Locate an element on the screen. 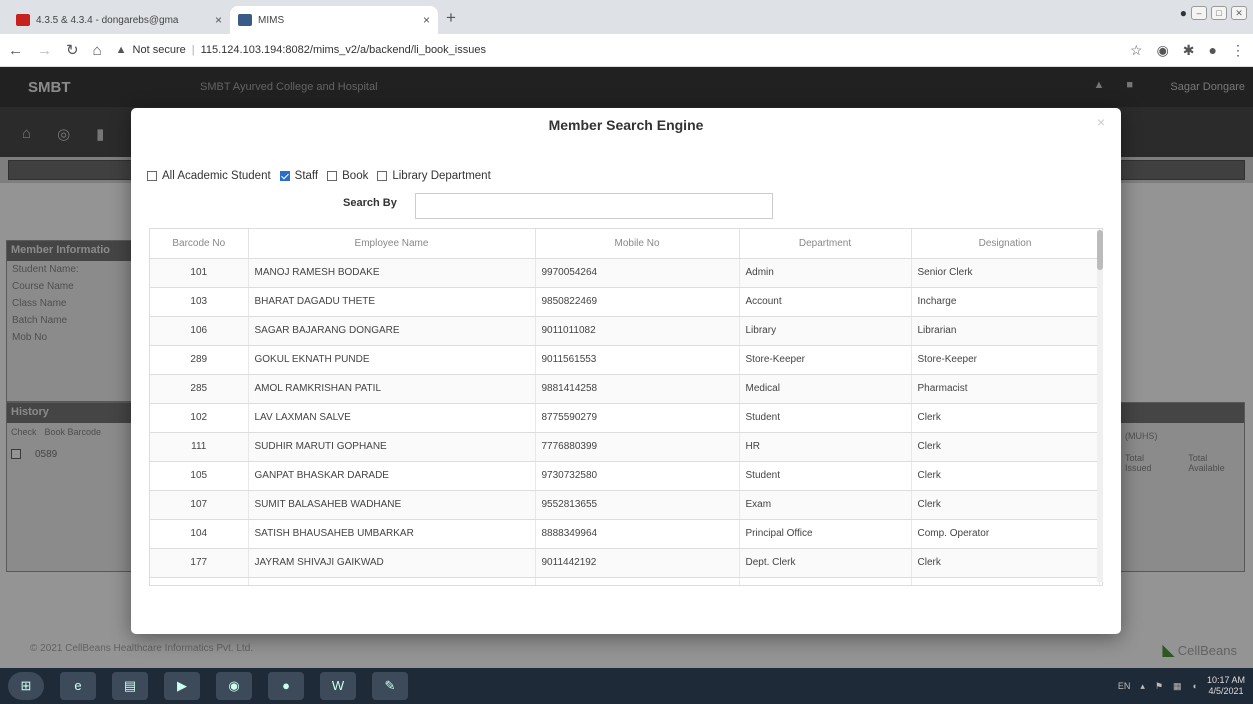 This screenshot has height=704, width=1253. filter-library-department-checkbox is located at coordinates (382, 176).